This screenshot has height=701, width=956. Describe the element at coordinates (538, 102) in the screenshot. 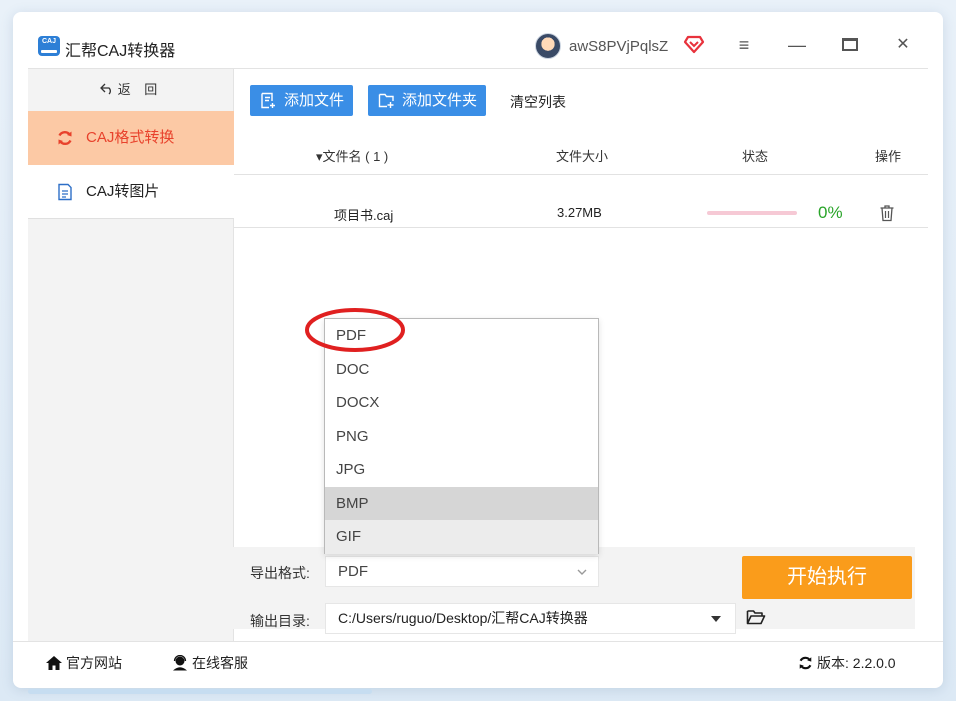

I see `clear-list-button: 清空列表` at that location.